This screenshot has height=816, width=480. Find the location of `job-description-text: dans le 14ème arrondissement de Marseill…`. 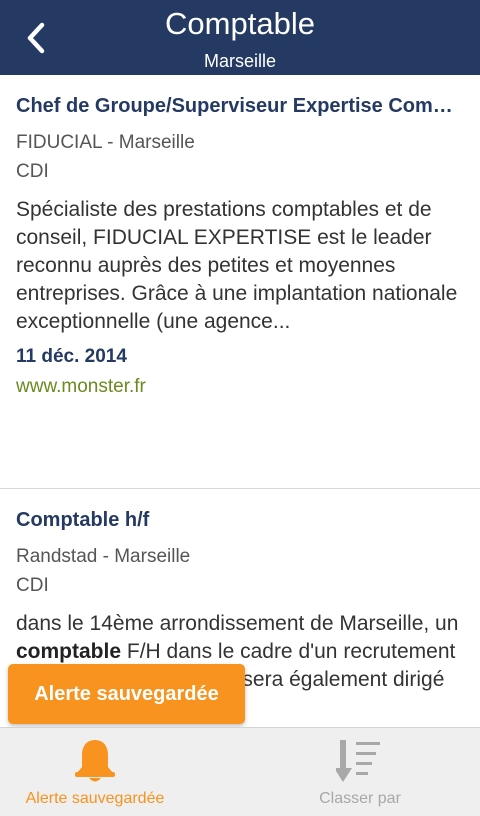

job-description-text: dans le 14ème arrondissement de Marseill… is located at coordinates (237, 623).